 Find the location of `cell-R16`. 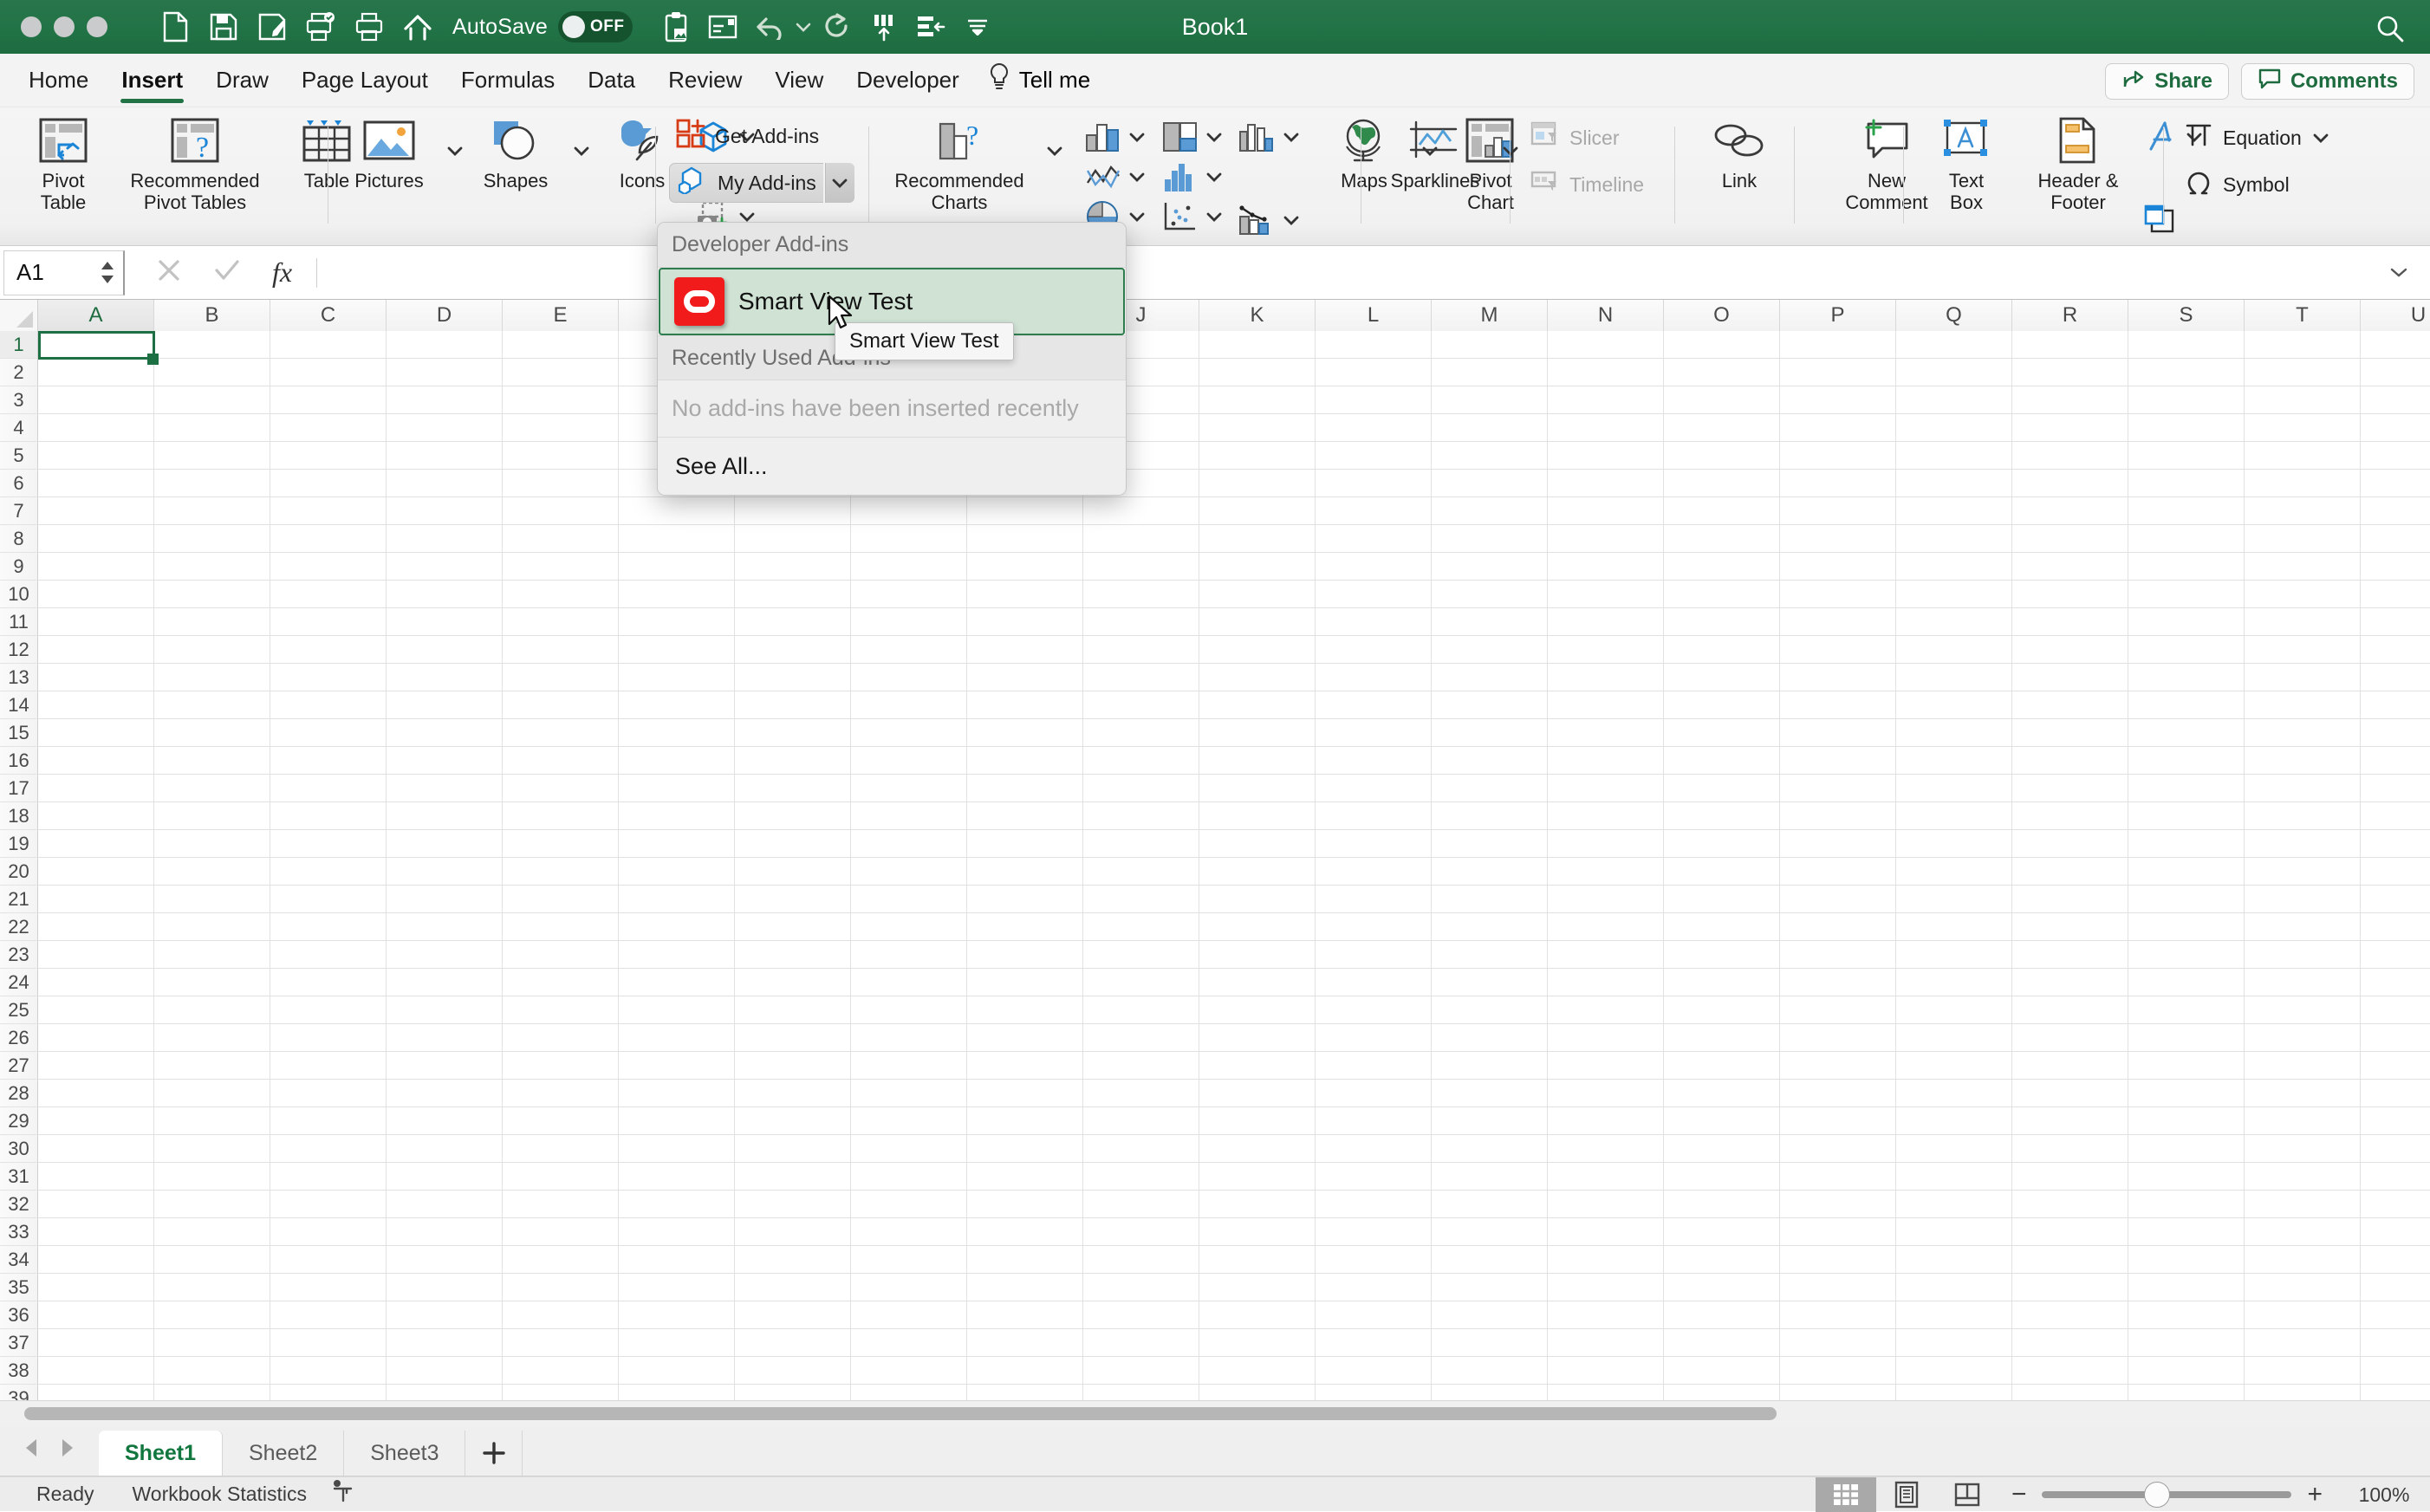

cell-R16 is located at coordinates (2070, 761).